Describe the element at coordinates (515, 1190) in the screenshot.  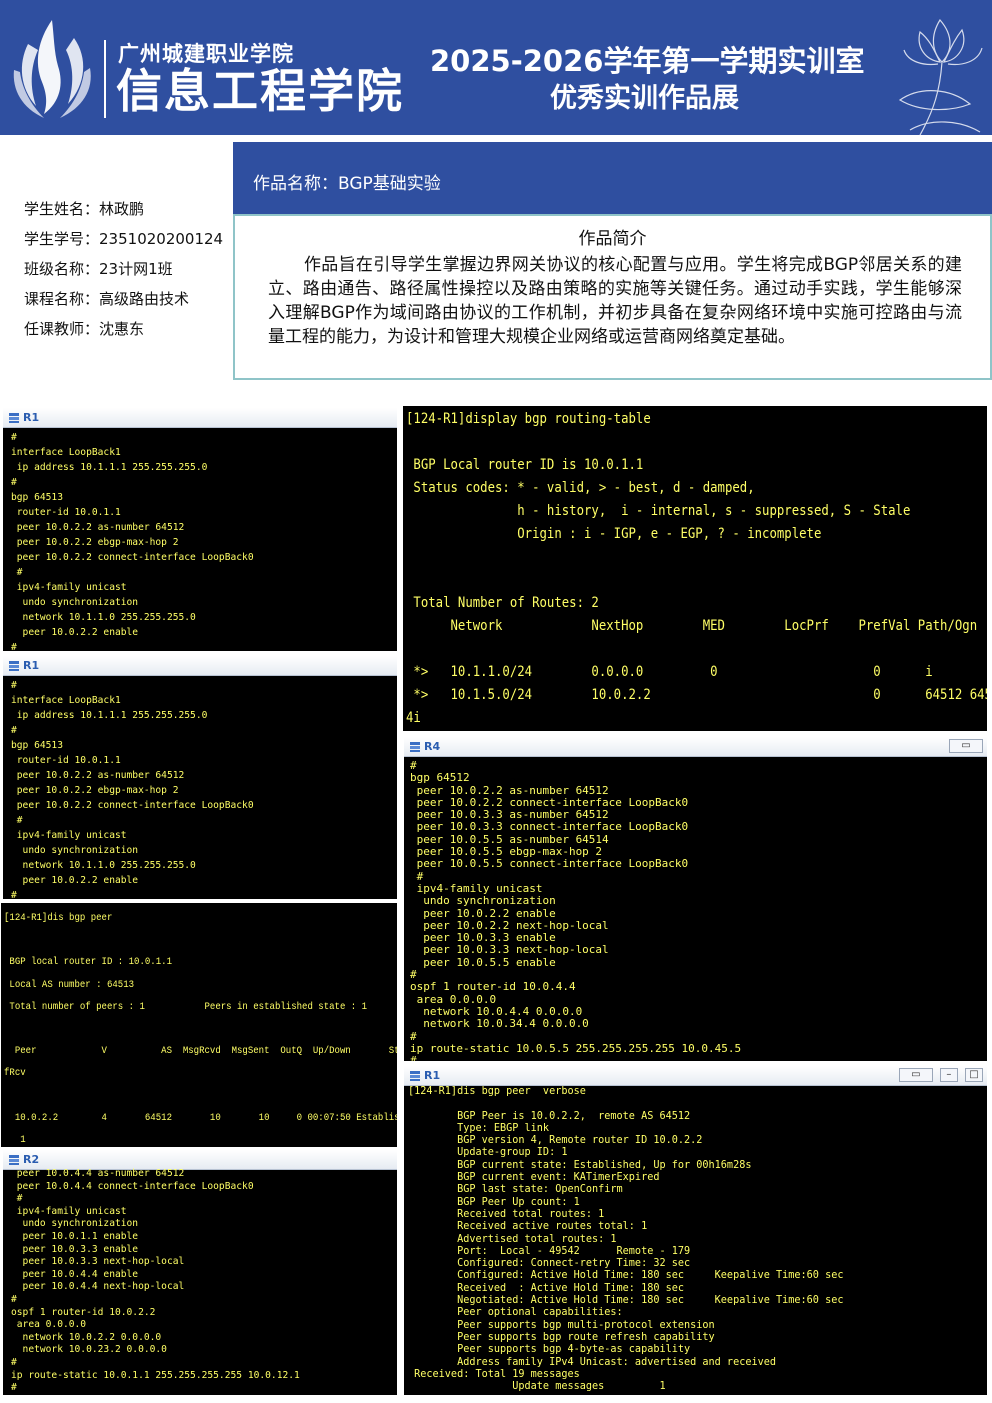
I see `terminal-line: BGP last state: OpenConfirm` at that location.